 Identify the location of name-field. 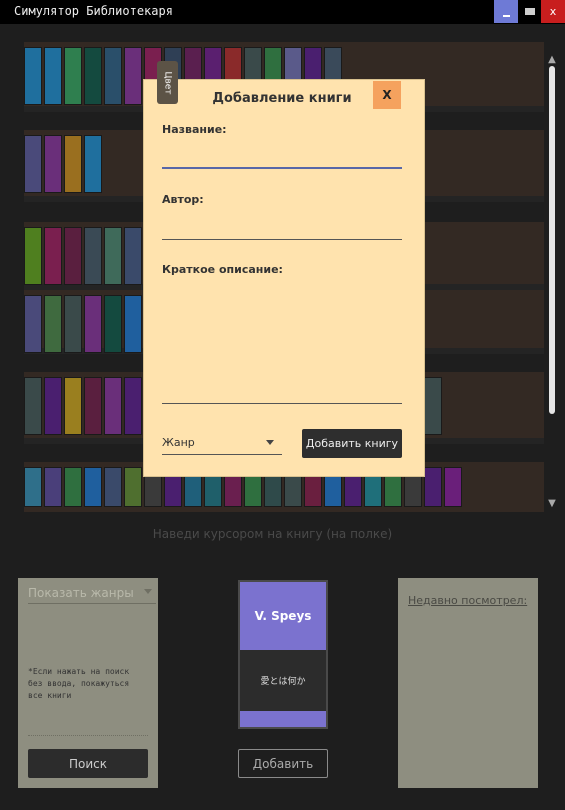
(282, 158).